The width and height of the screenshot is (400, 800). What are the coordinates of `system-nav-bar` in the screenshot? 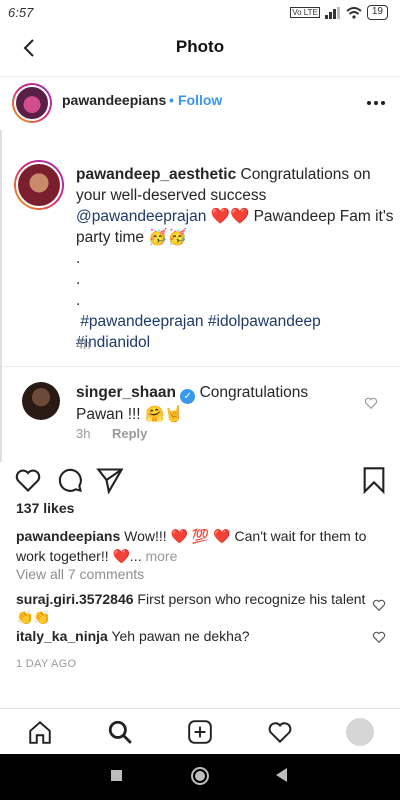 It's located at (200, 777).